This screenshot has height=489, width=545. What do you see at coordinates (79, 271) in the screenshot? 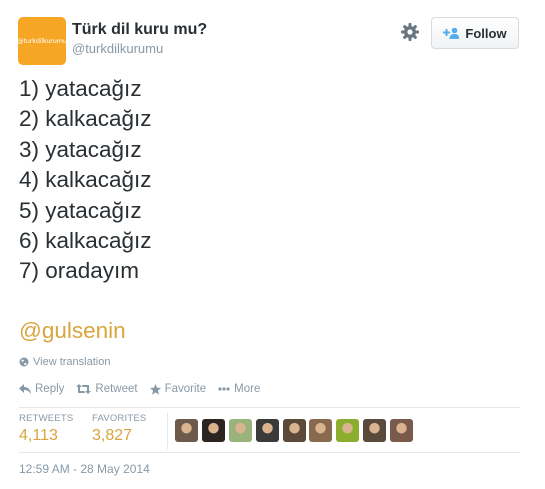
I see `tweet-line: 7) oradayım` at bounding box center [79, 271].